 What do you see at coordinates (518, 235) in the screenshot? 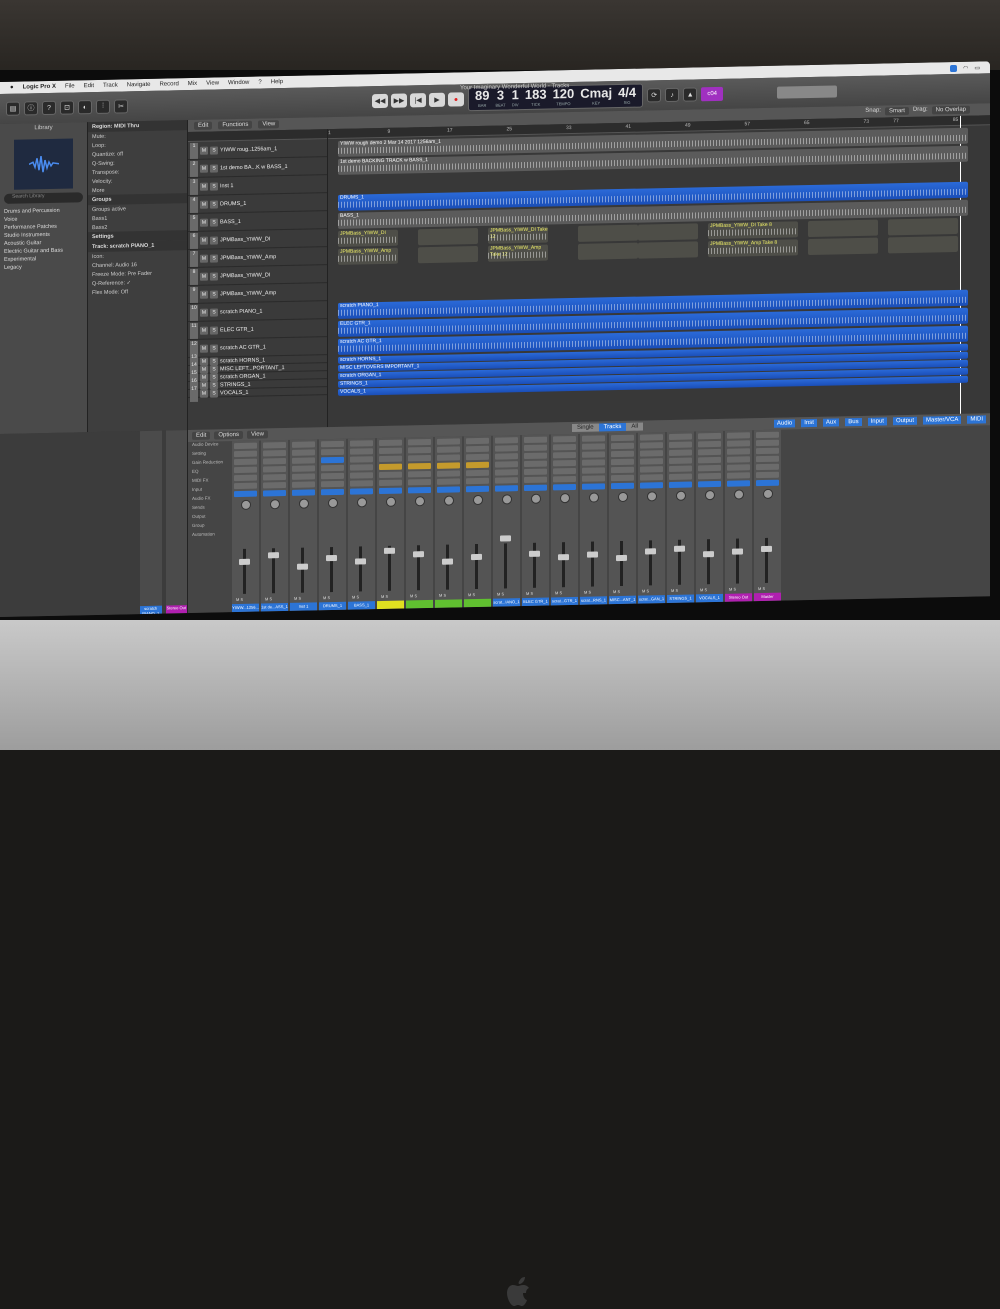
I see `region: JPMBass_YIWW_DI Take 12` at bounding box center [518, 235].